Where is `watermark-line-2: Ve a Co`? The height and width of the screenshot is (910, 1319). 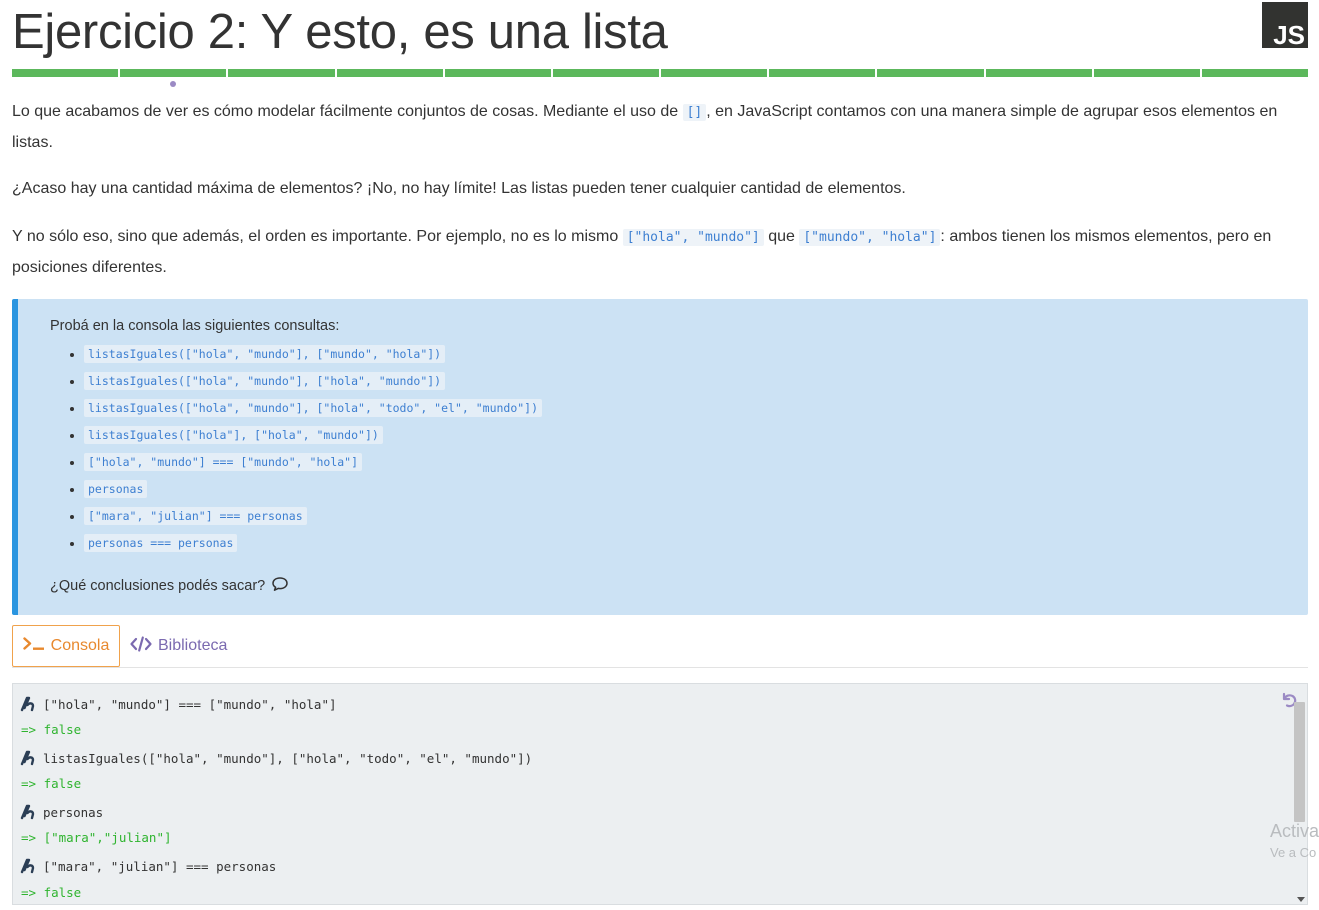
watermark-line-2: Ve a Co is located at coordinates (1293, 852).